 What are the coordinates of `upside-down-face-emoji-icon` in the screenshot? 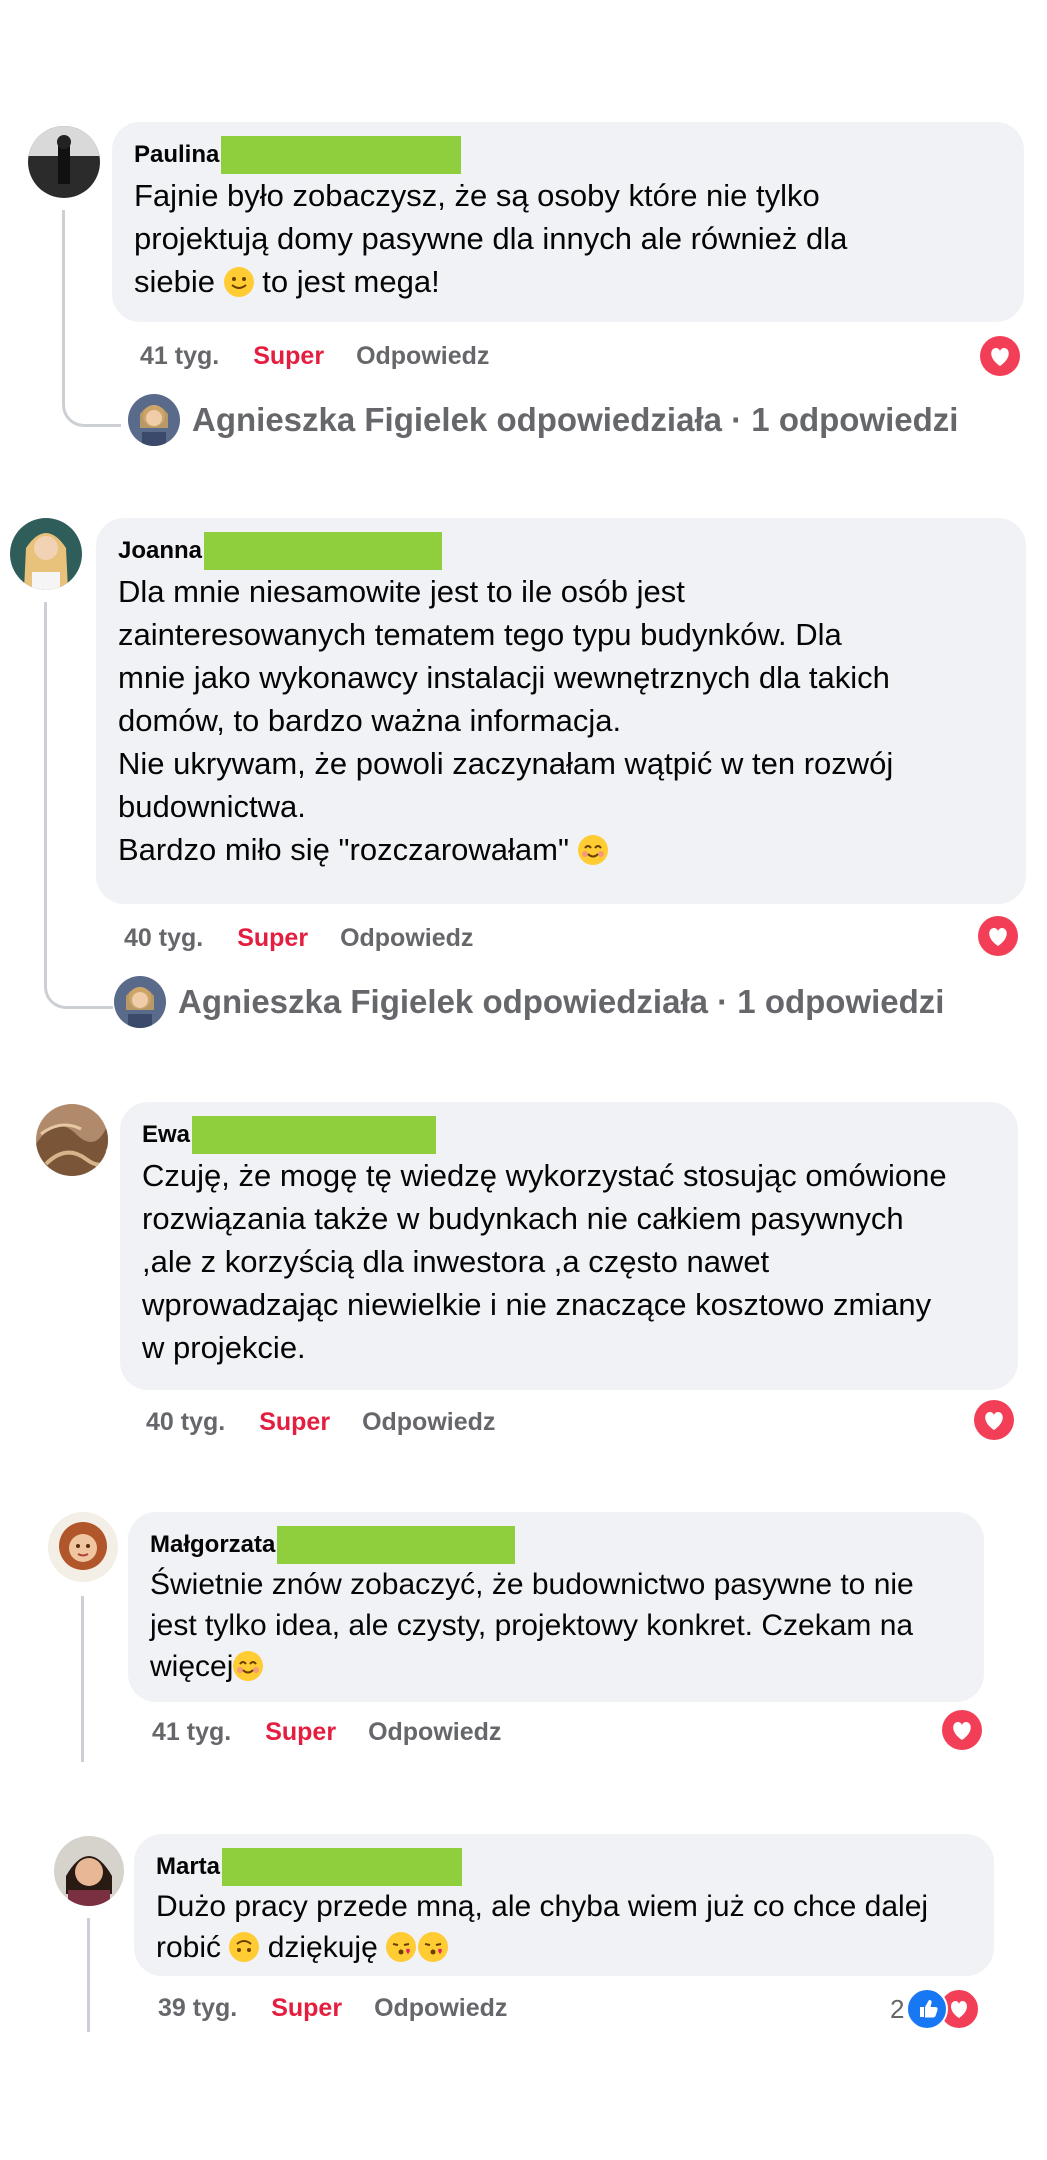 It's located at (244, 1947).